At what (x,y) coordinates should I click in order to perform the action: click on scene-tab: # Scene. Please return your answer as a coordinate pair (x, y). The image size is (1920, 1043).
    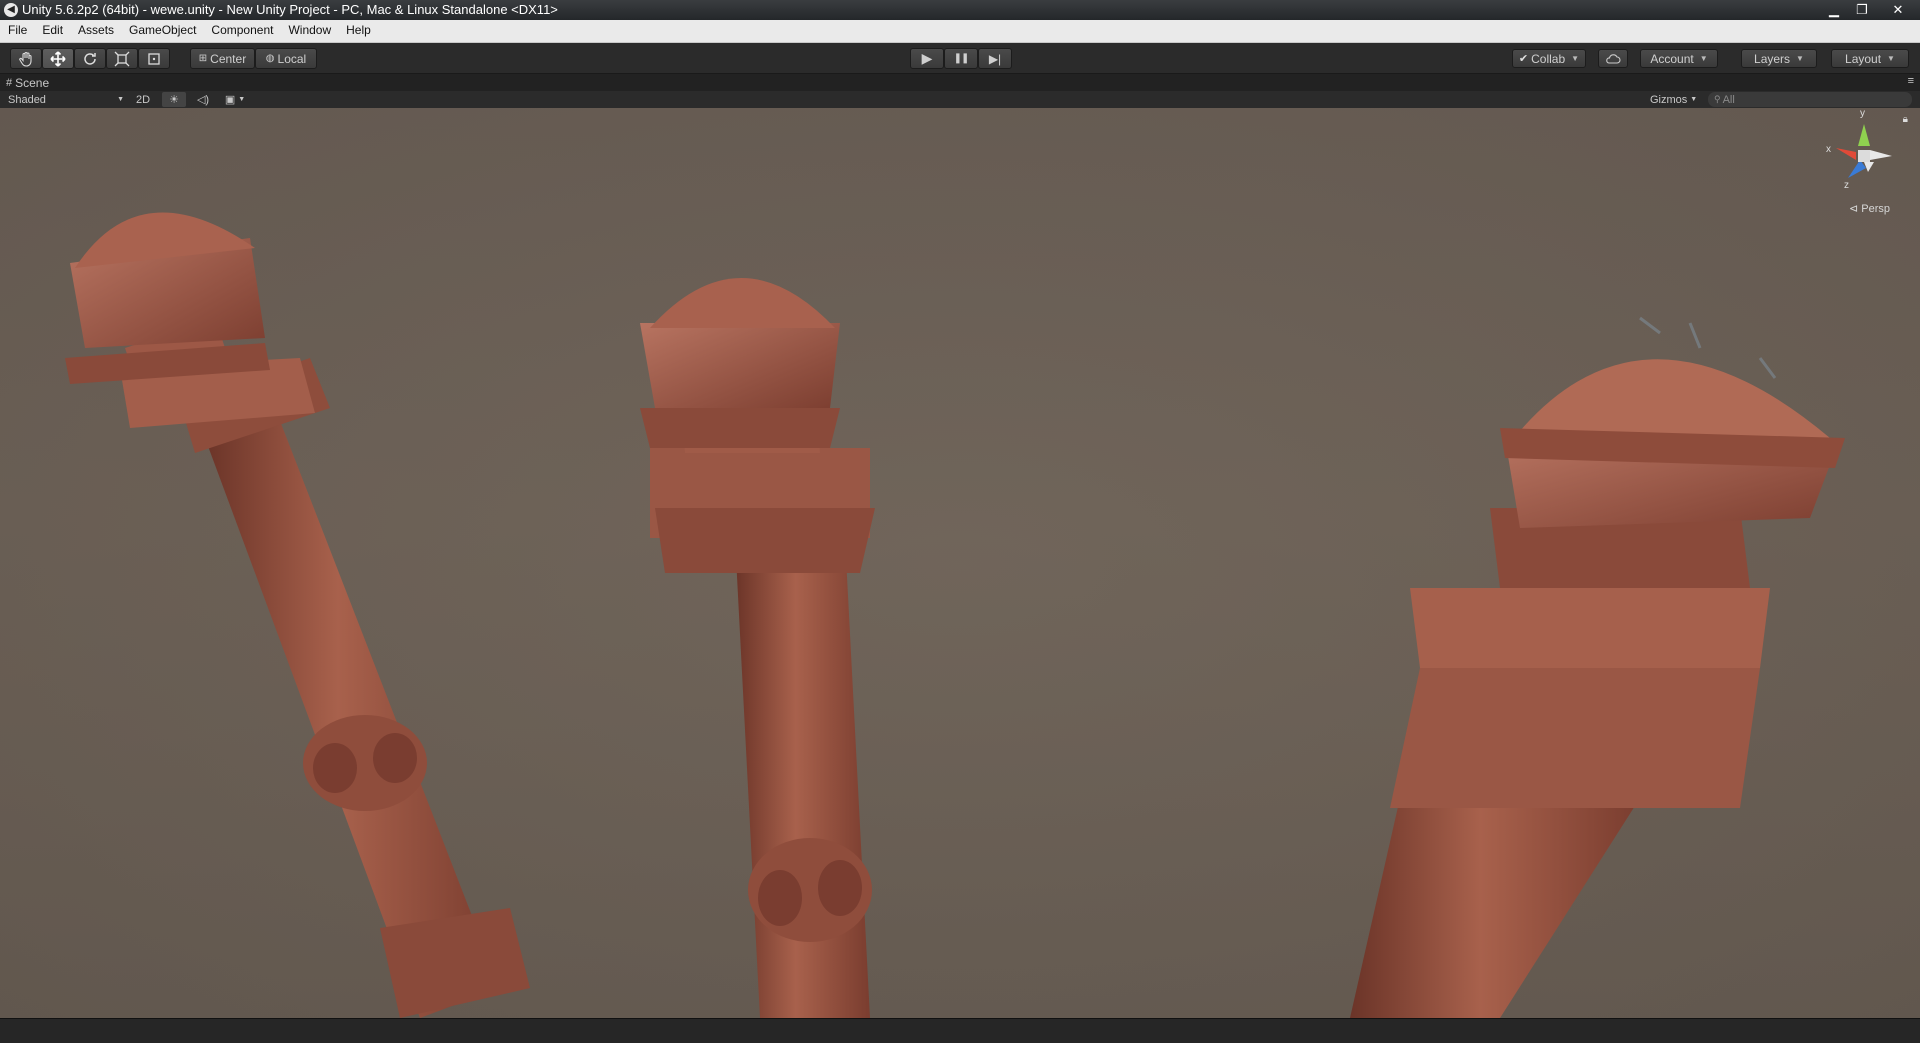
    Looking at the image, I should click on (27, 83).